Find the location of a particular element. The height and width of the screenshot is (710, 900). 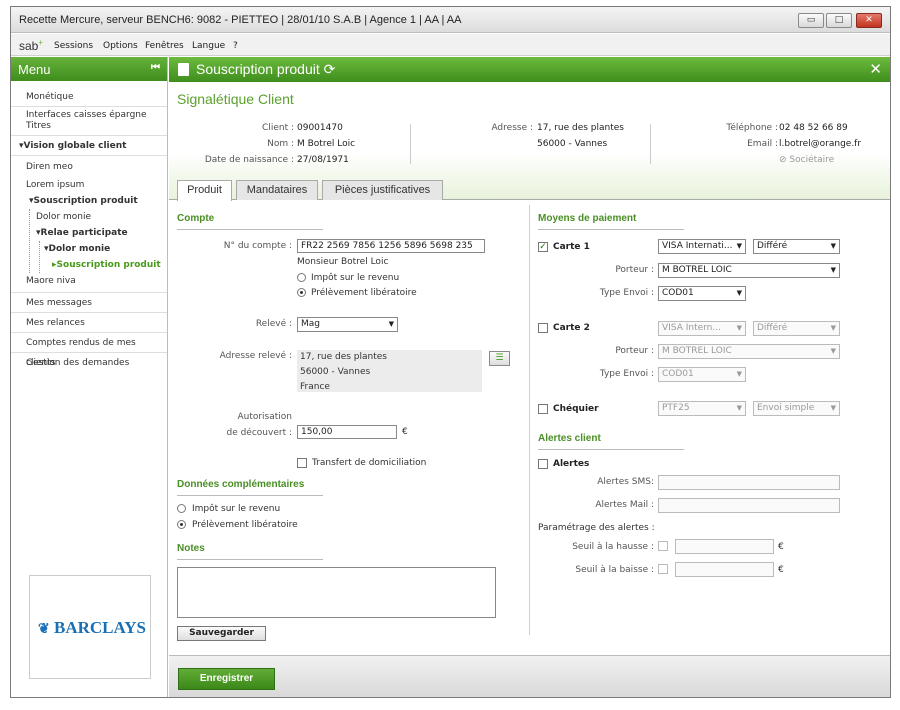

sidebar-item-comptes-rendus: Comptes rendus de mes clients is located at coordinates (89, 350).